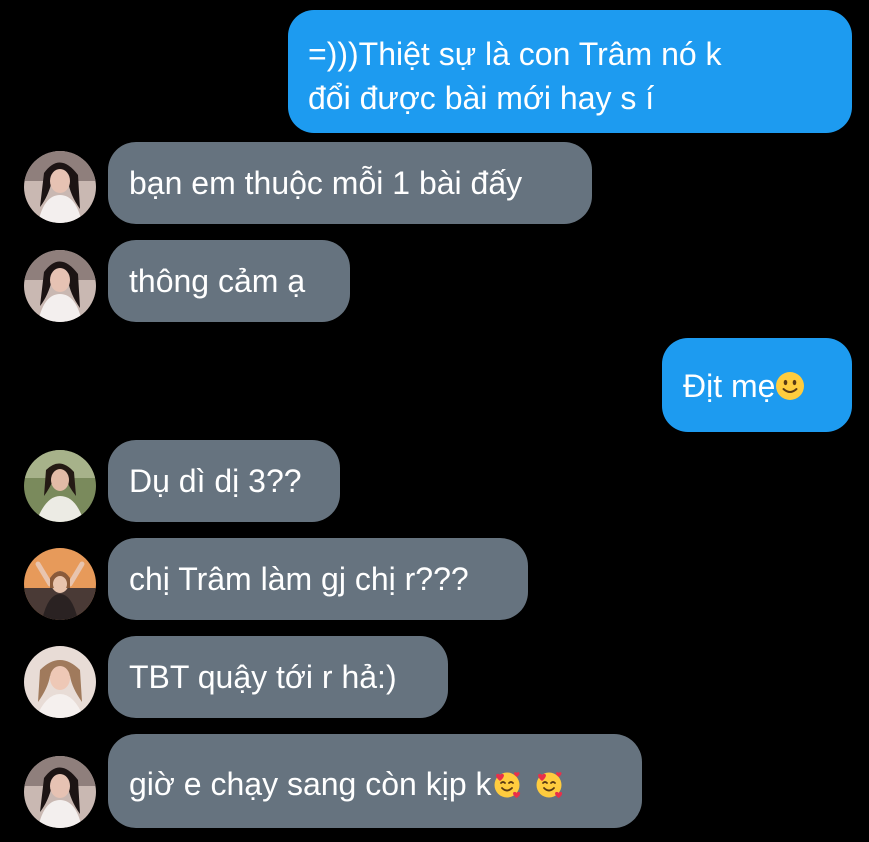 Image resolution: width=869 pixels, height=842 pixels. What do you see at coordinates (729, 386) in the screenshot?
I see `message-text: Địt mẹ` at bounding box center [729, 386].